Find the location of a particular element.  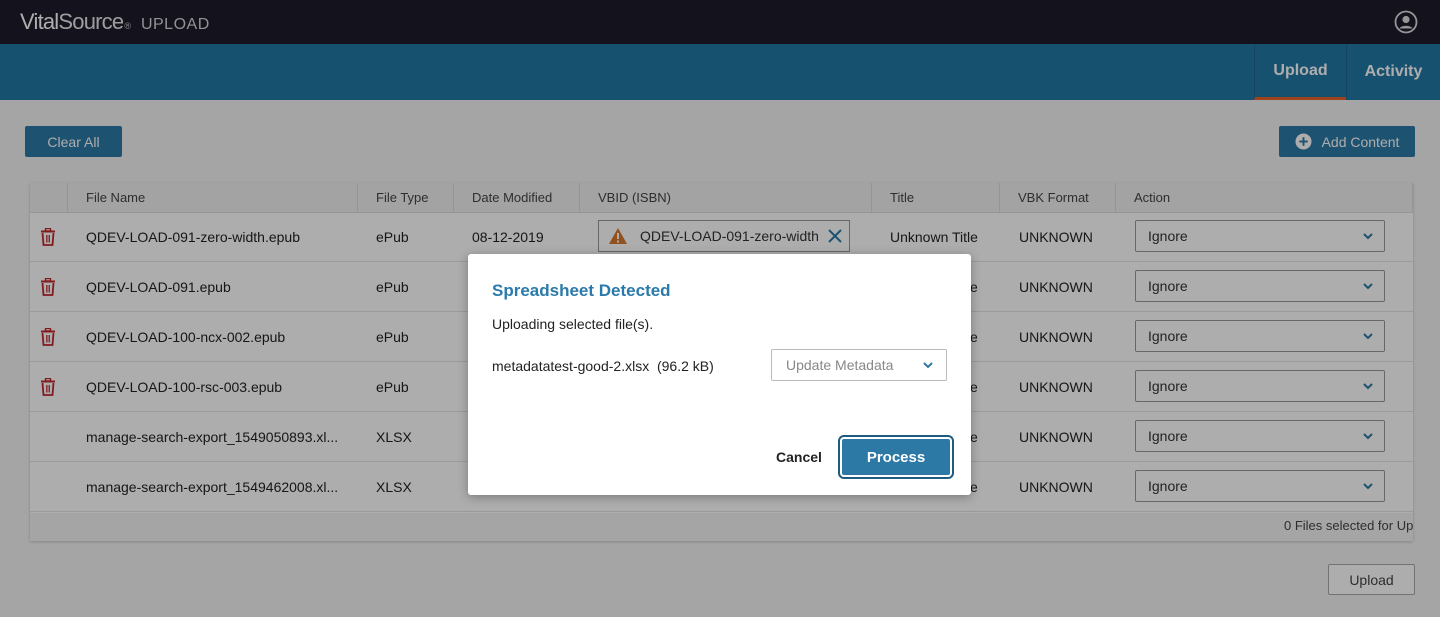

dialog-message: Uploading selected file(s). is located at coordinates (573, 324).